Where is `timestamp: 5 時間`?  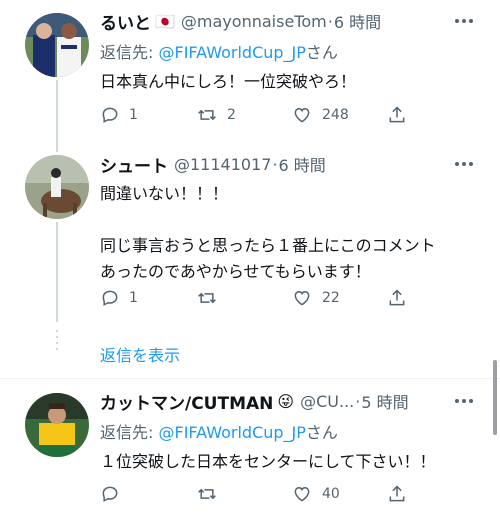 timestamp: 5 時間 is located at coordinates (384, 401).